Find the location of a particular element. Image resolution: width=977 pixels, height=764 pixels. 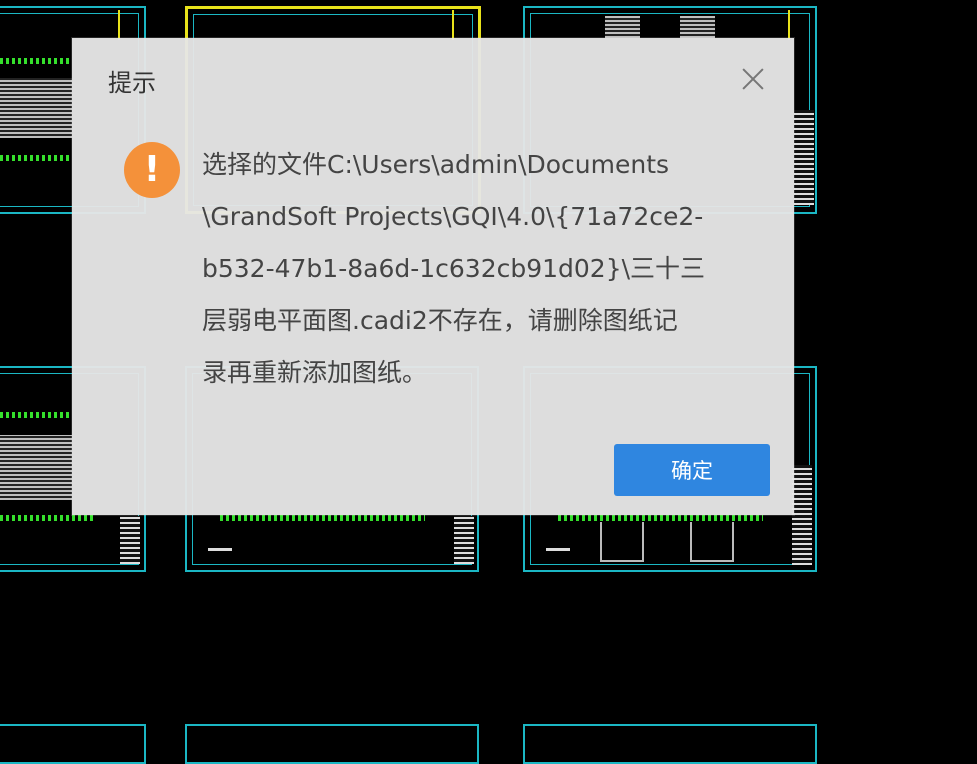

ok-button: 确定 is located at coordinates (692, 470).